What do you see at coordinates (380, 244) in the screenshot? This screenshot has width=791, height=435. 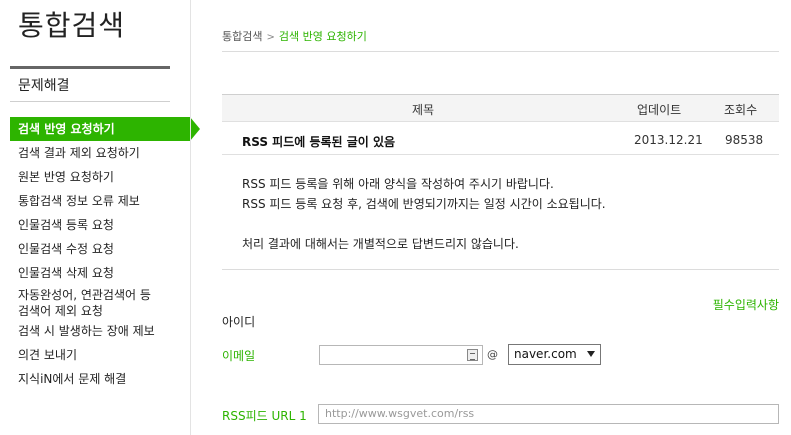 I see `description-line: 처리 결과에 대해서는 개별적으로 답변드리지 않습니다.` at bounding box center [380, 244].